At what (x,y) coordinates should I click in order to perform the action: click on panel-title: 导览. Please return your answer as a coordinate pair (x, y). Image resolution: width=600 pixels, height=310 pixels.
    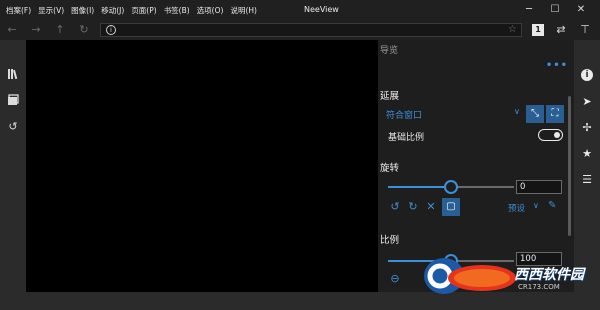
    Looking at the image, I should click on (389, 51).